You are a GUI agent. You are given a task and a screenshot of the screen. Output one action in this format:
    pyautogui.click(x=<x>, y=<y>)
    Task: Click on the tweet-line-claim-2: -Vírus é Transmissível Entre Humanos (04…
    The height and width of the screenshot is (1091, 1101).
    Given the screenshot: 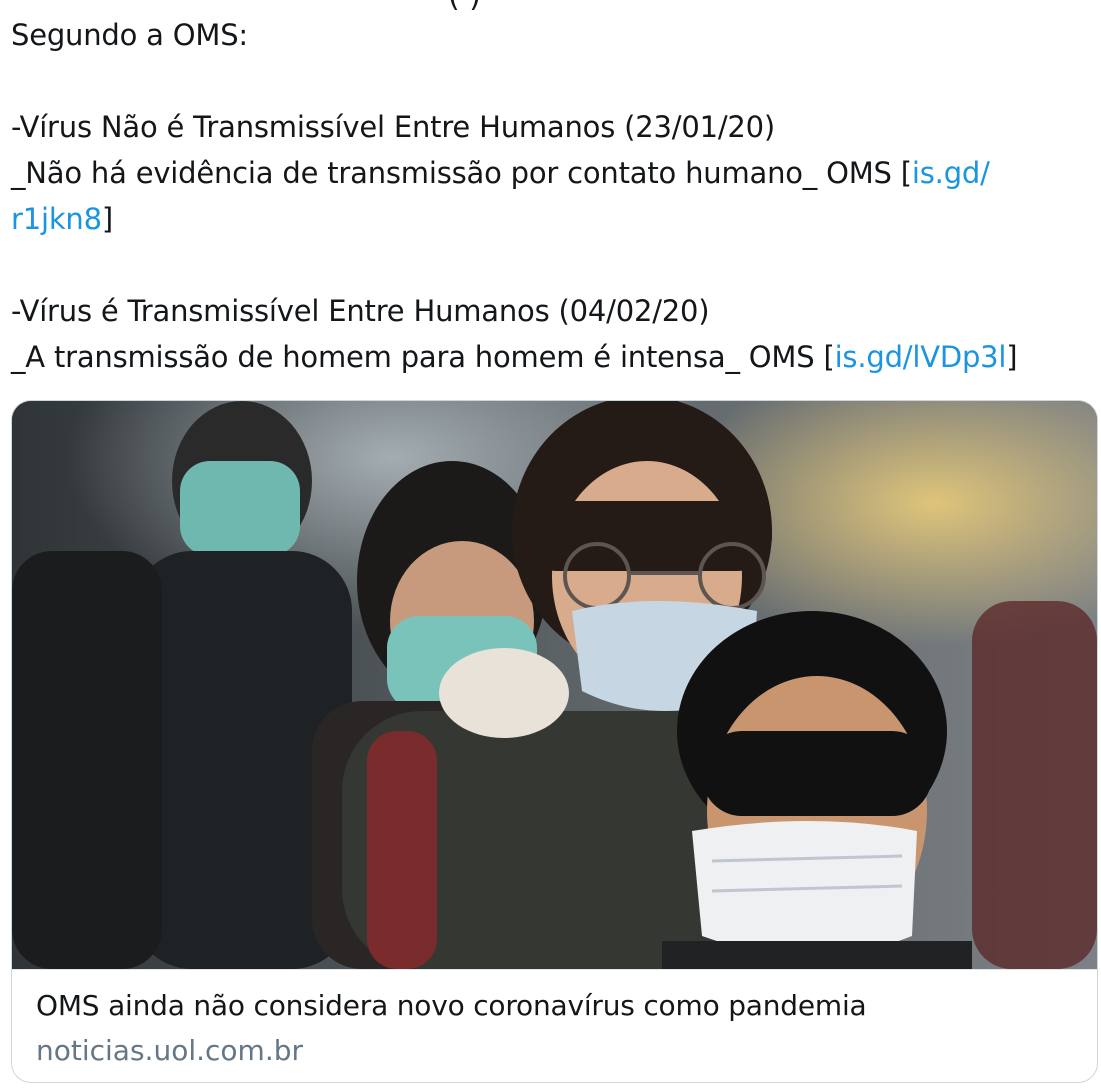 What is the action you would take?
    pyautogui.click(x=548, y=311)
    